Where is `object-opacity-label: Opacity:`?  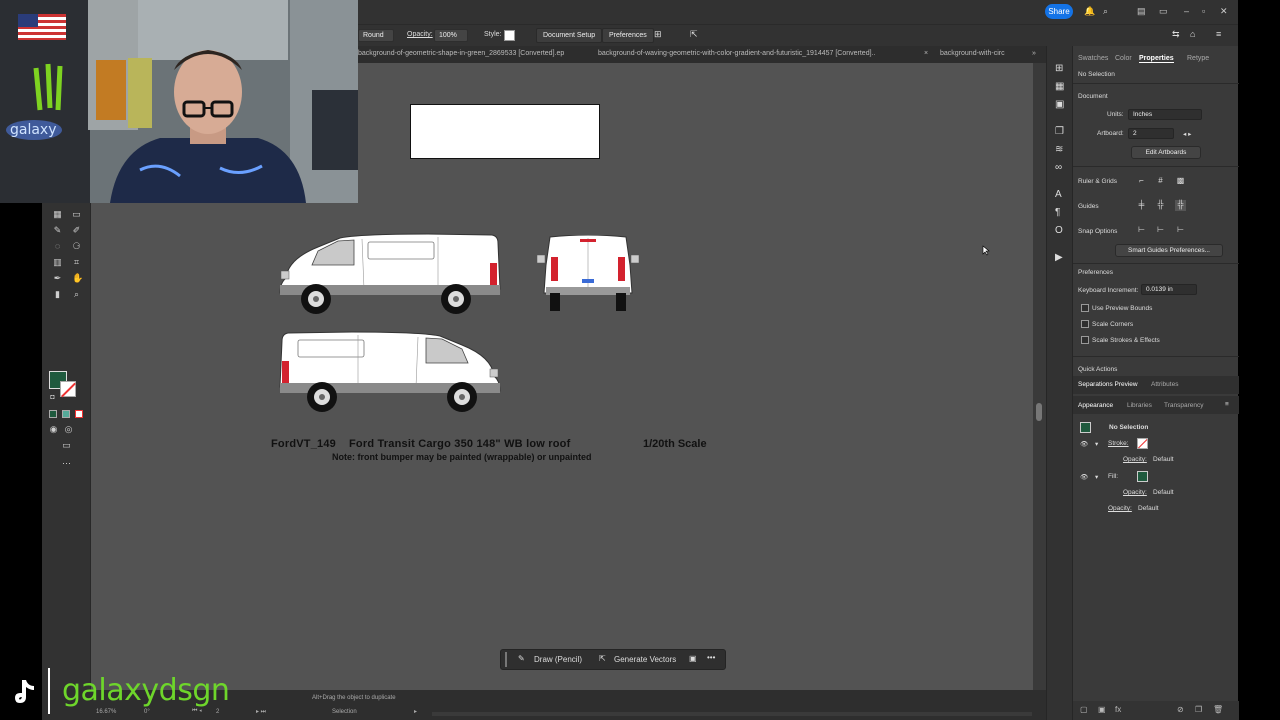
object-opacity-label: Opacity: is located at coordinates (1120, 508).